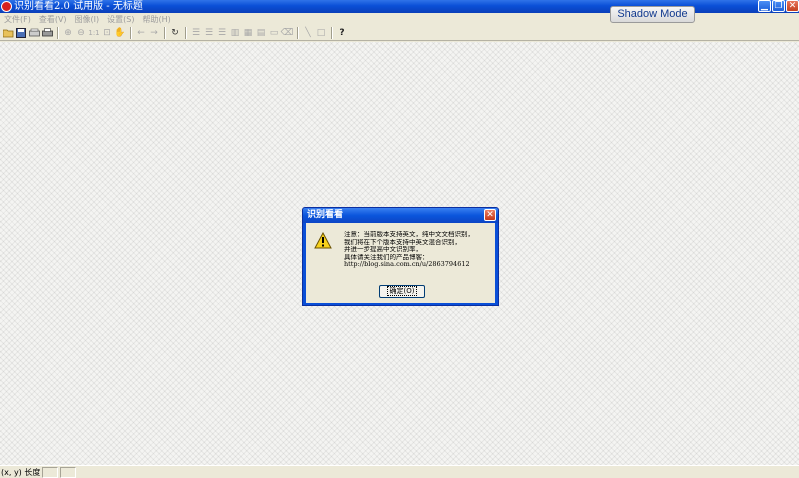 The height and width of the screenshot is (478, 799). Describe the element at coordinates (407, 264) in the screenshot. I see `blog-url: http://blog.sina.com.cn/u/2863794612` at that location.